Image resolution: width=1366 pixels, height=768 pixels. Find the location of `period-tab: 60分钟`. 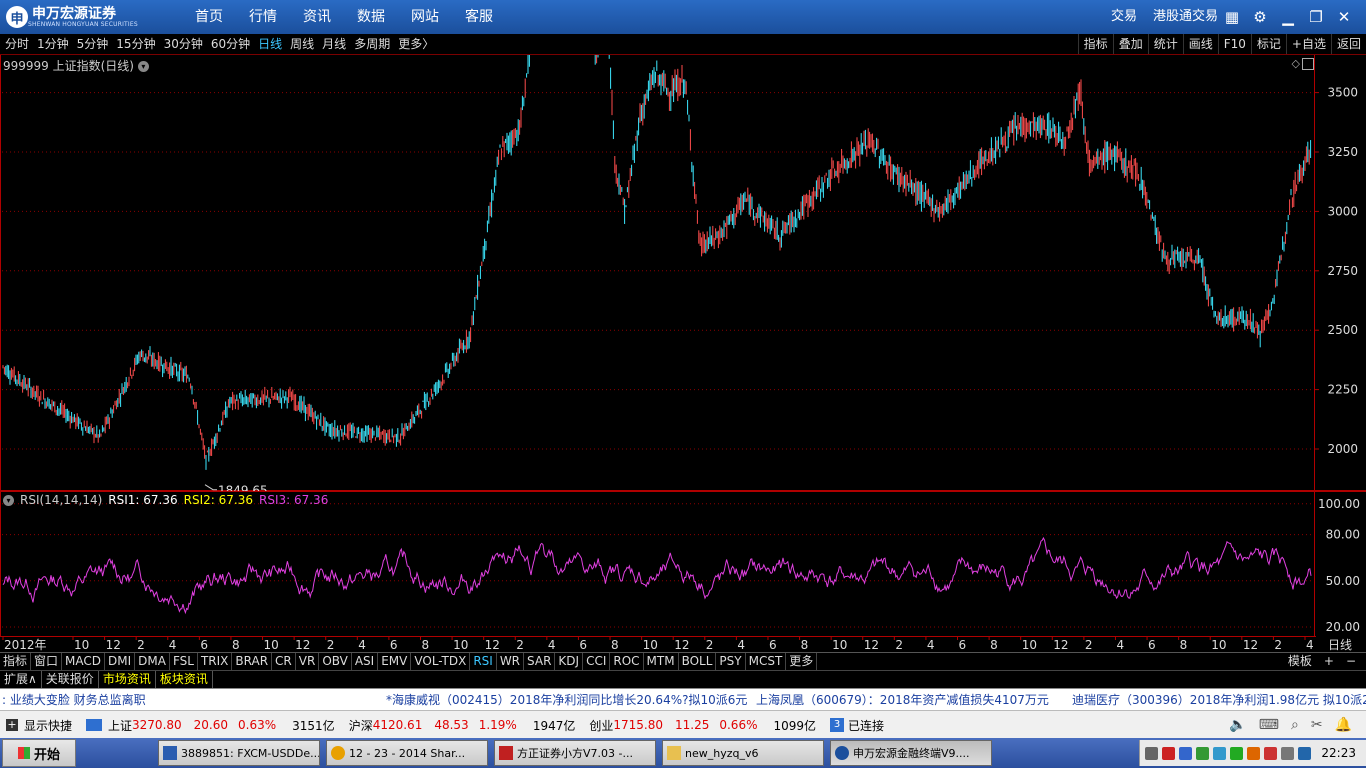

period-tab: 60分钟 is located at coordinates (231, 44).